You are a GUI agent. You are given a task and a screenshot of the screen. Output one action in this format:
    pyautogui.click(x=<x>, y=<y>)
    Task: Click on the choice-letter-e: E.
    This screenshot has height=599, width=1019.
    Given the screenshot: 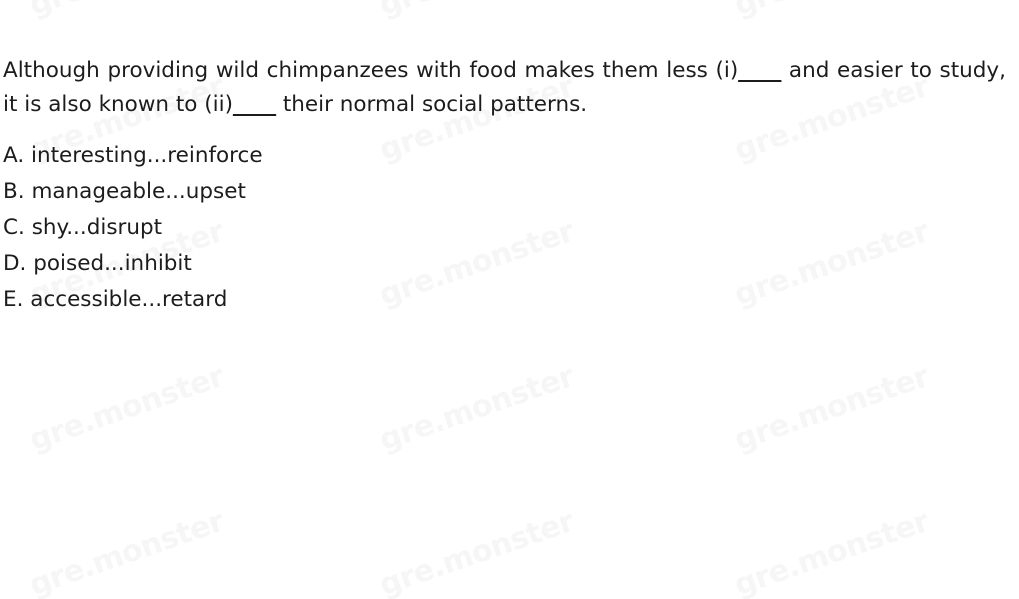 What is the action you would take?
    pyautogui.click(x=13, y=299)
    